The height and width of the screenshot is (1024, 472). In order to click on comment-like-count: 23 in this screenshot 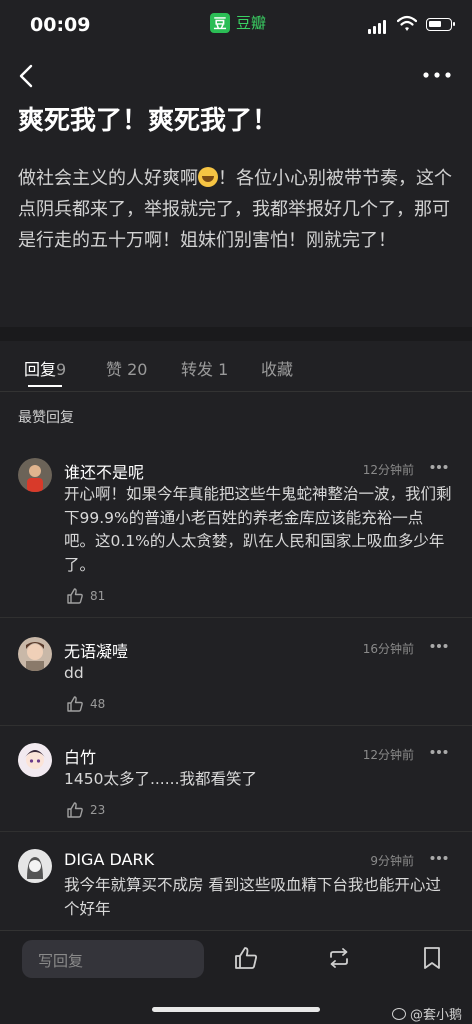, I will do `click(98, 810)`.